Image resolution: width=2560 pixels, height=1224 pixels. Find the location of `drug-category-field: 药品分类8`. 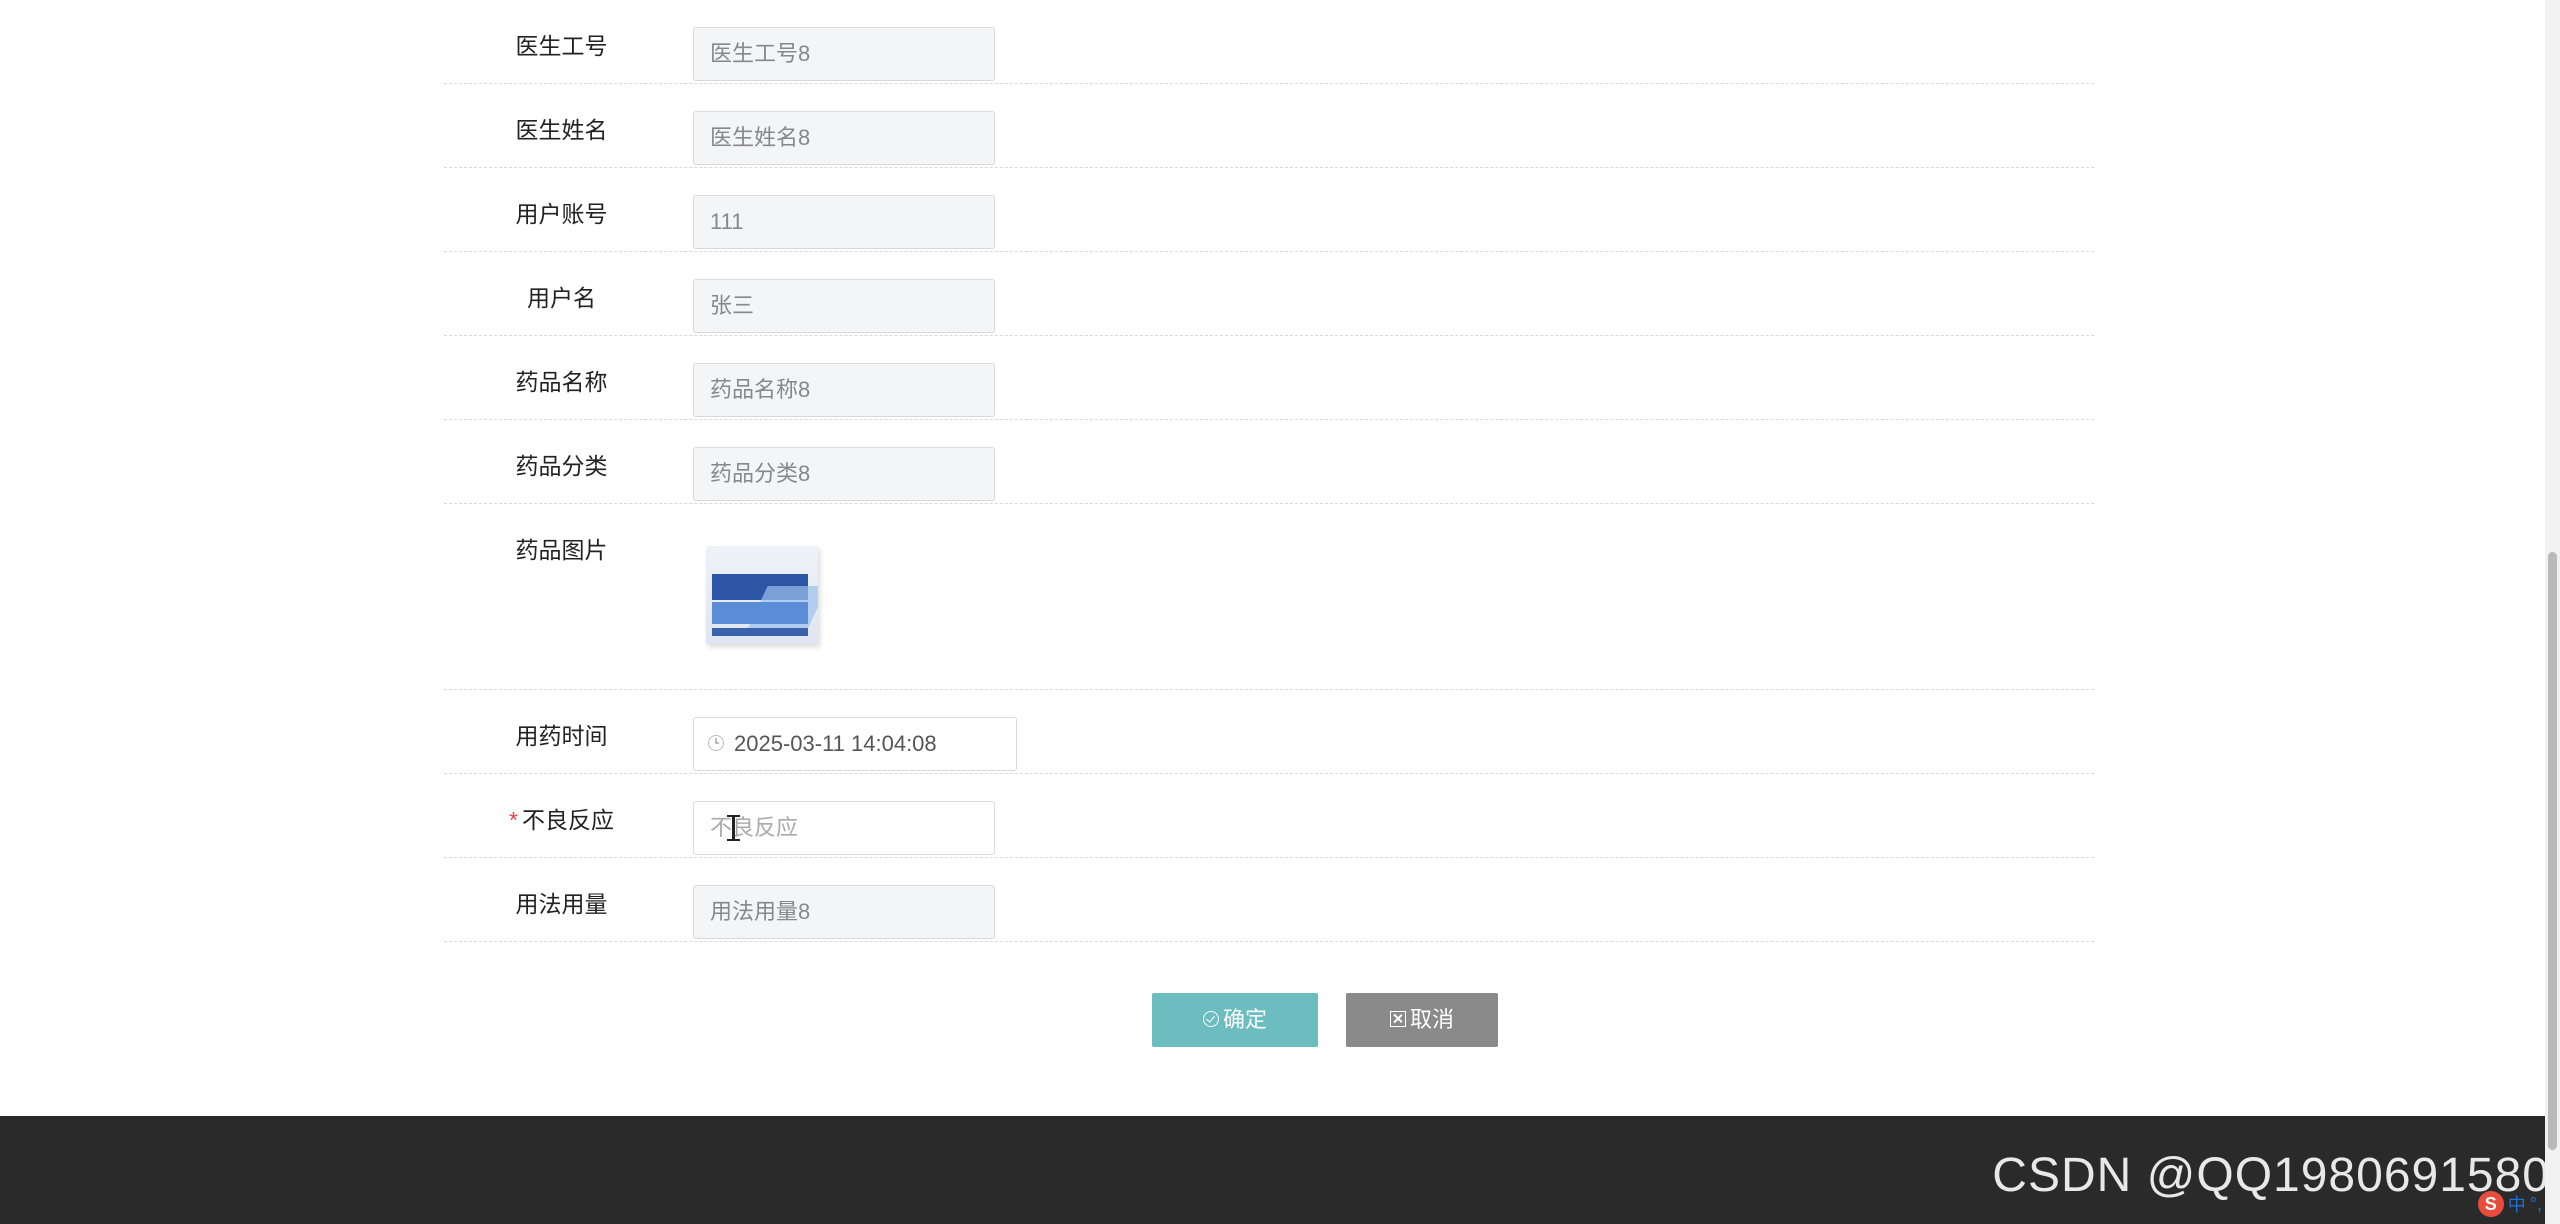

drug-category-field: 药品分类8 is located at coordinates (844, 474).